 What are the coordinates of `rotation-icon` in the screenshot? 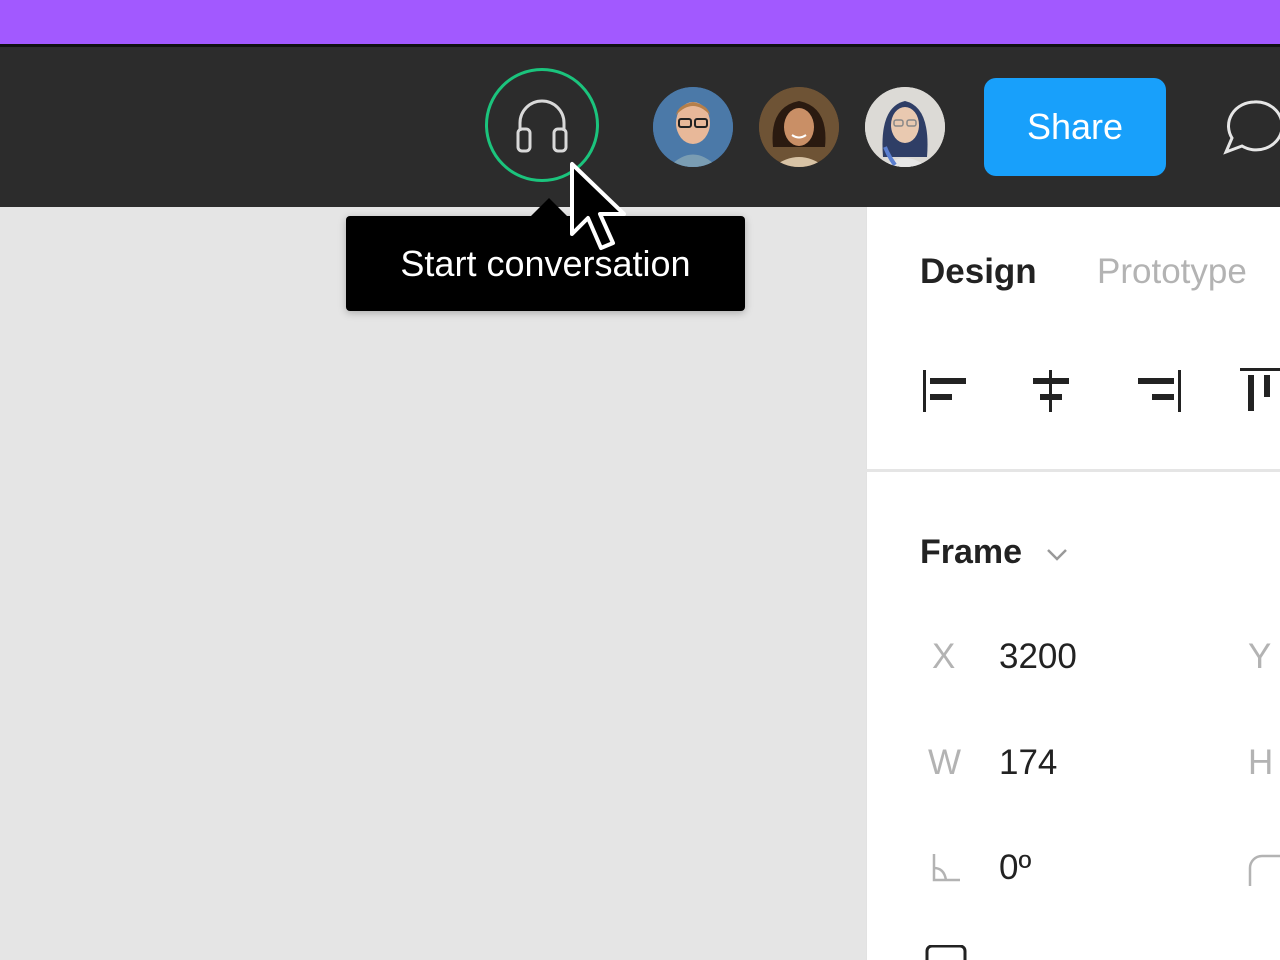 It's located at (946, 868).